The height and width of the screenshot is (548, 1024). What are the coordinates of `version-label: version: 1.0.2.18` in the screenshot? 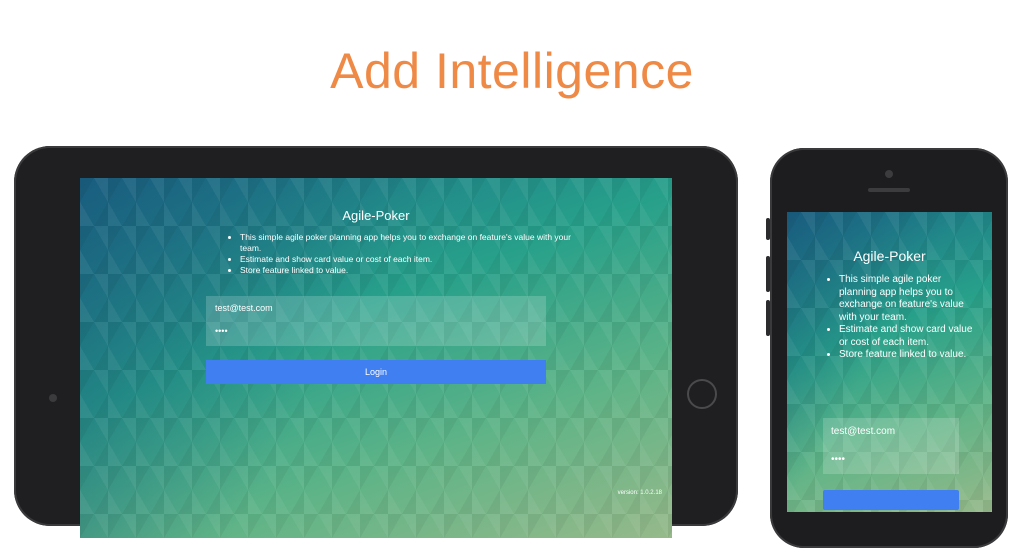 It's located at (639, 493).